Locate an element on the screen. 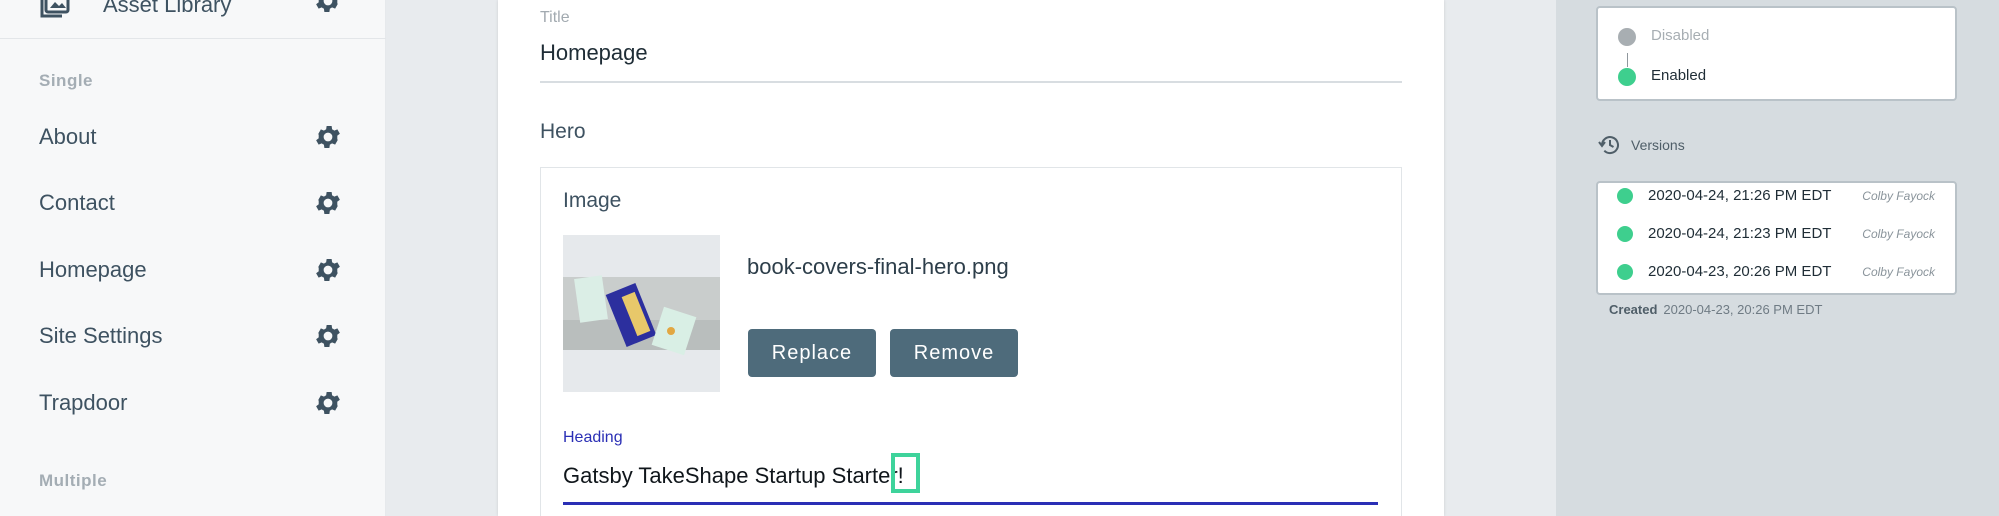  book-covers-image is located at coordinates (641, 313).